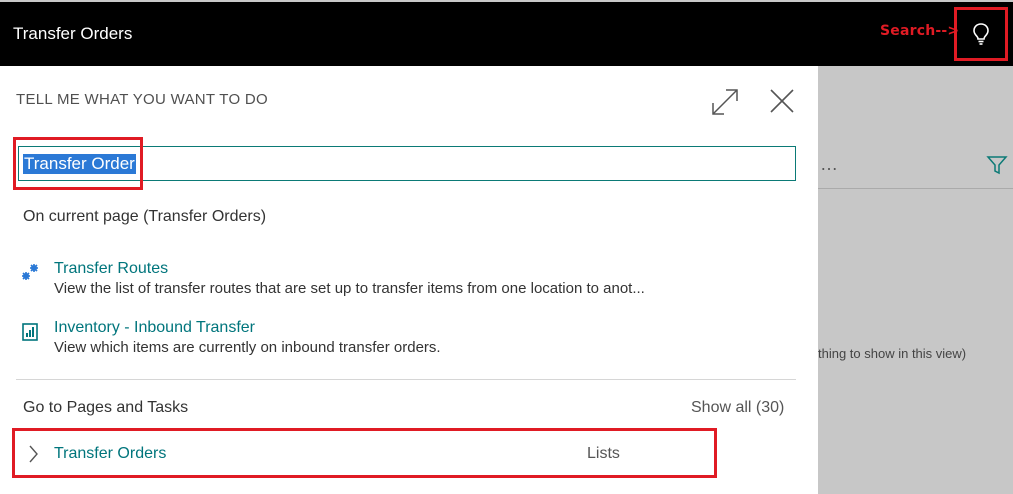 This screenshot has height=494, width=1013. What do you see at coordinates (915, 188) in the screenshot?
I see `divider` at bounding box center [915, 188].